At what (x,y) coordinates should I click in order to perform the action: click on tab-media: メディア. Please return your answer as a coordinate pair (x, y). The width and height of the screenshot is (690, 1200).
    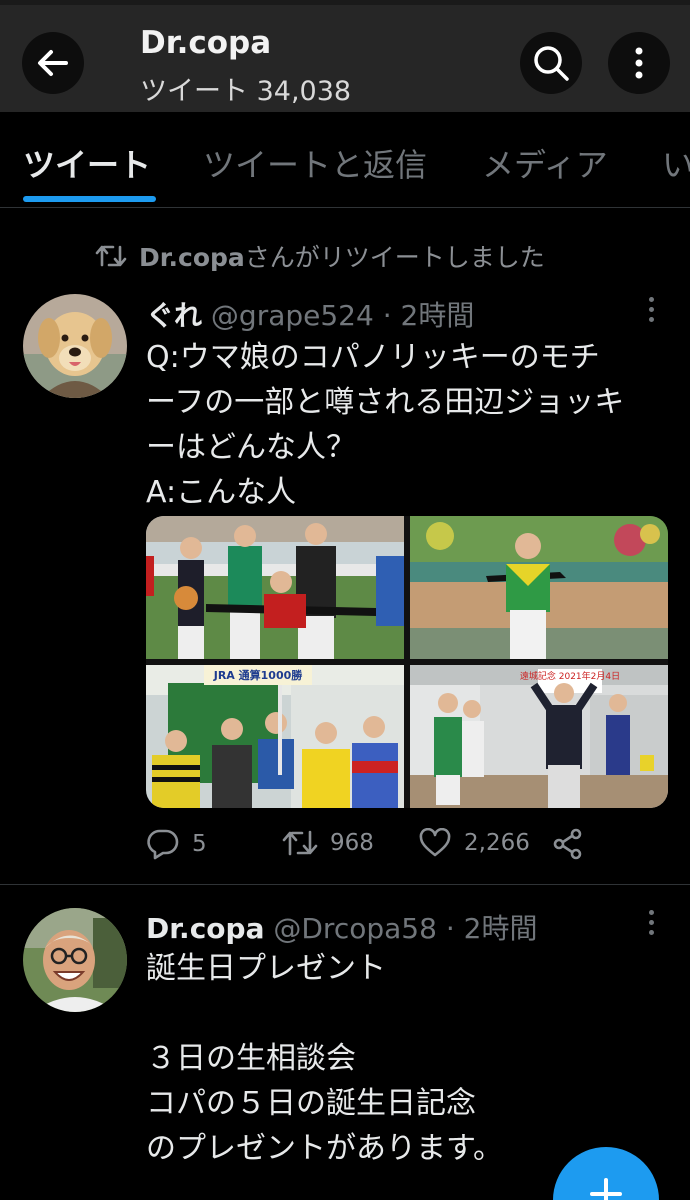
    Looking at the image, I should click on (545, 163).